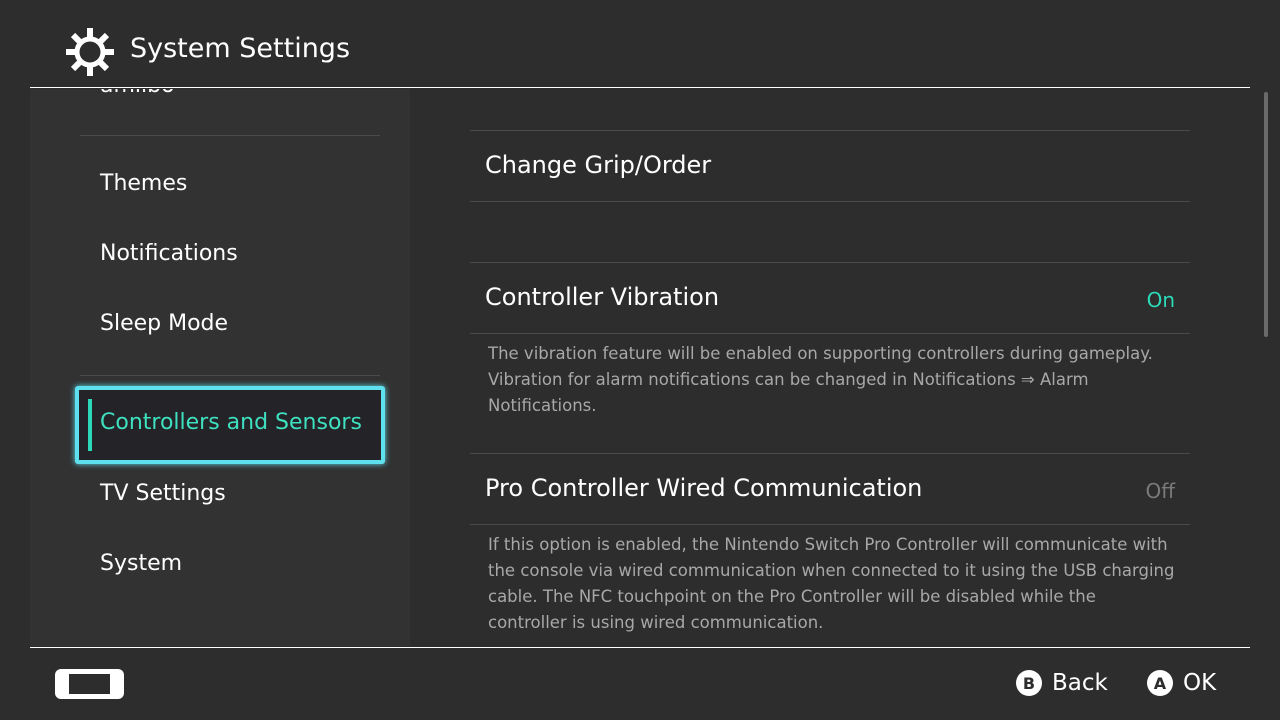 The height and width of the screenshot is (720, 1280). Describe the element at coordinates (143, 183) in the screenshot. I see `sidebar-item-themes: Themes` at that location.